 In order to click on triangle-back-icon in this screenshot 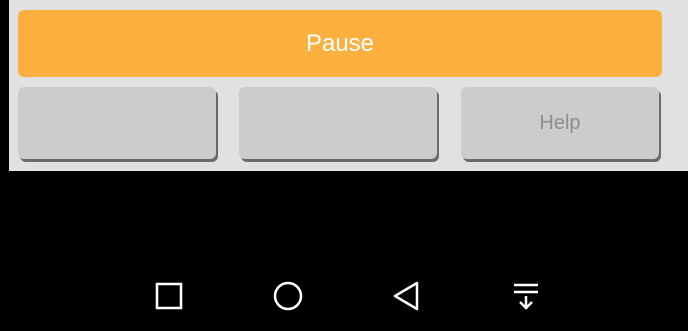, I will do `click(406, 296)`.